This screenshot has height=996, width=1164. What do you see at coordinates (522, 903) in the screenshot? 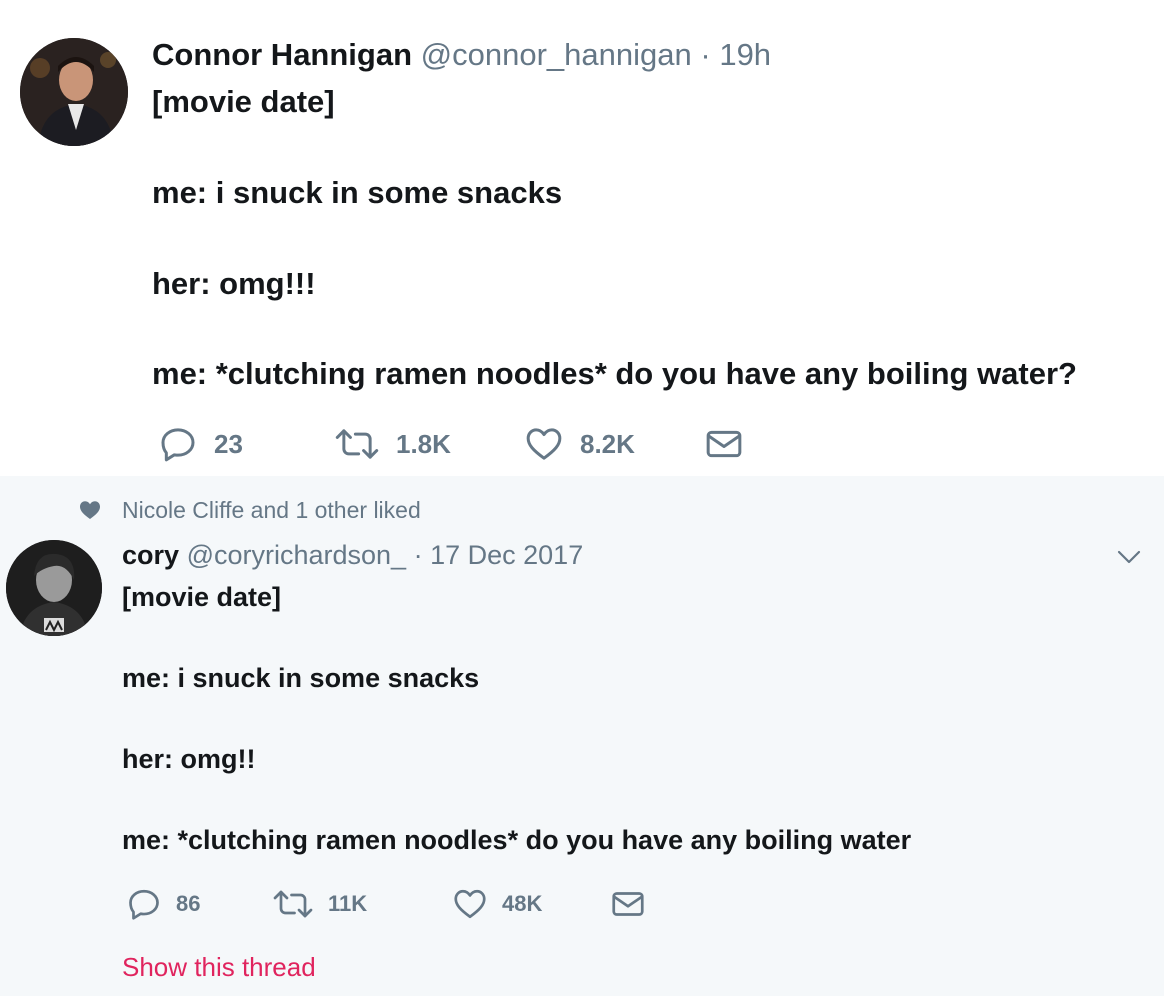
I see `like-count: 48K` at bounding box center [522, 903].